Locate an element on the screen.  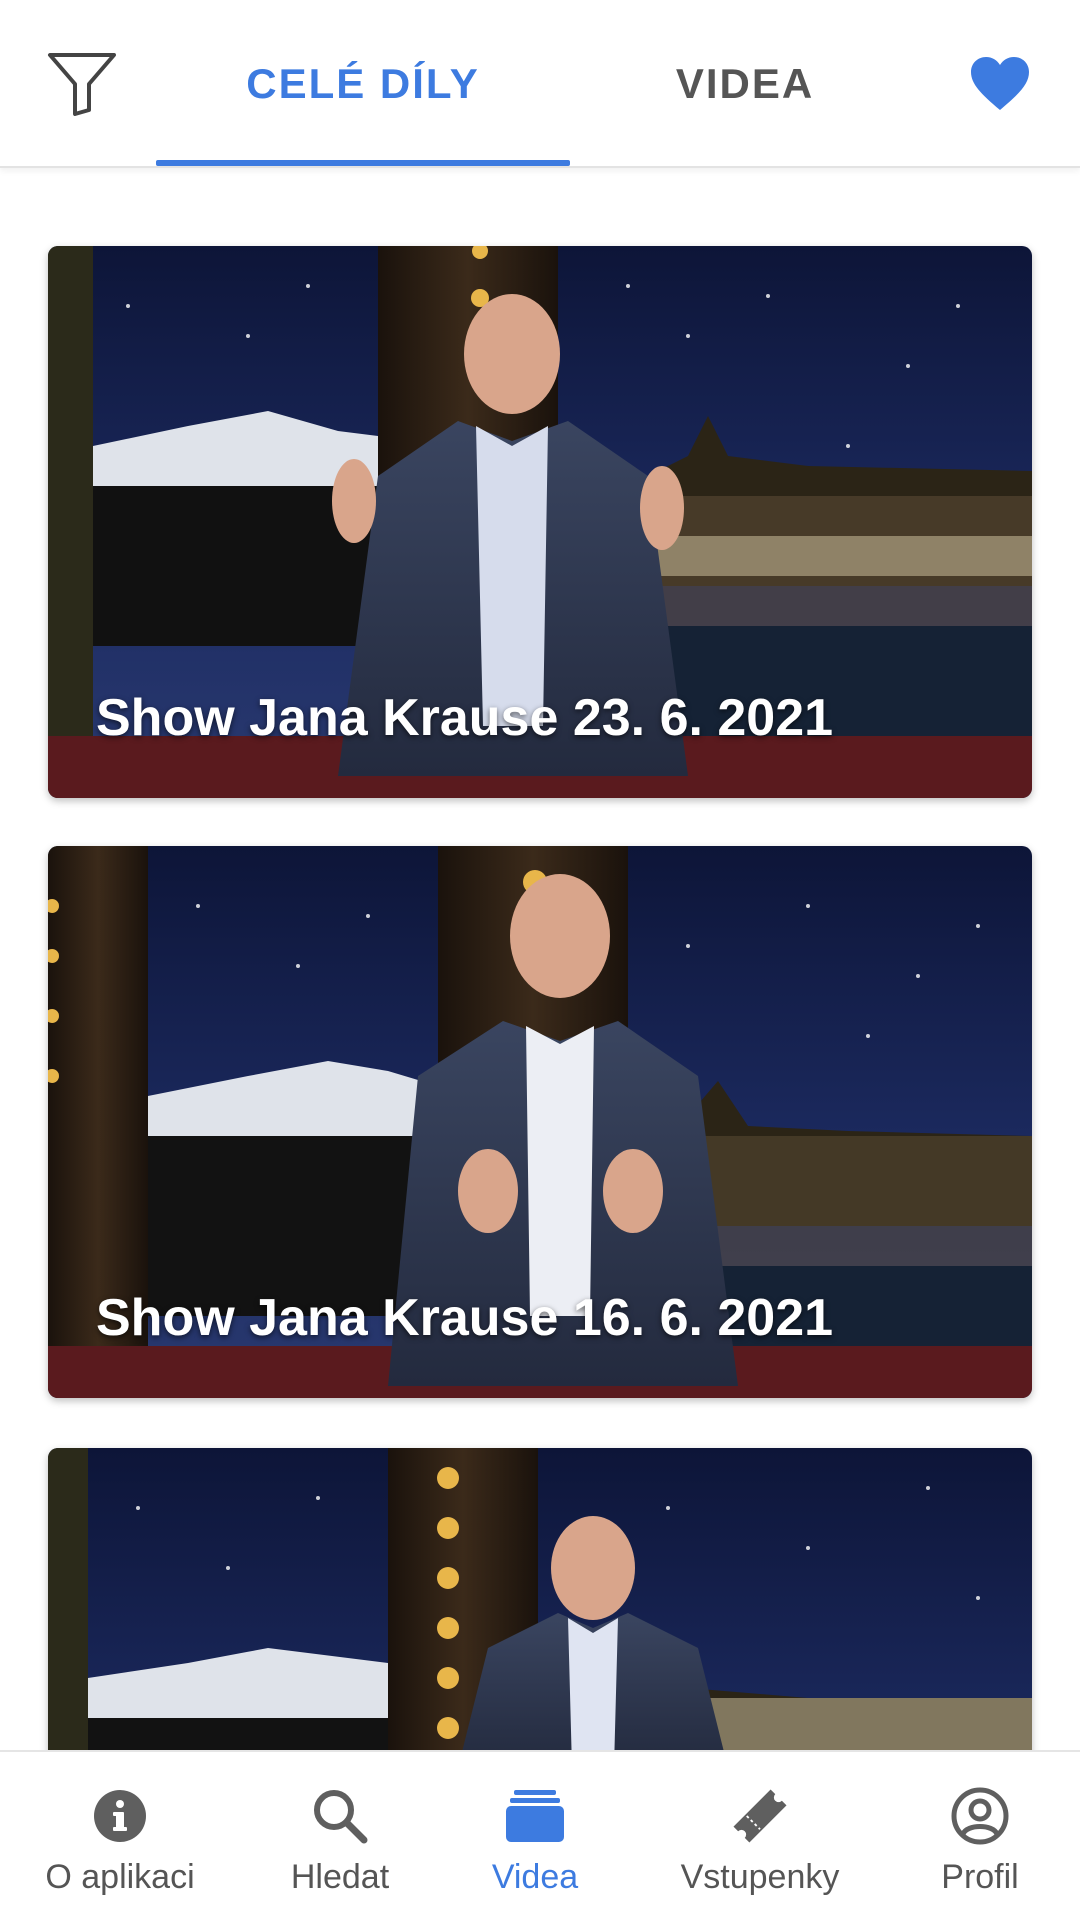
nav-item-tickets: Vstupenky is located at coordinates (760, 1836).